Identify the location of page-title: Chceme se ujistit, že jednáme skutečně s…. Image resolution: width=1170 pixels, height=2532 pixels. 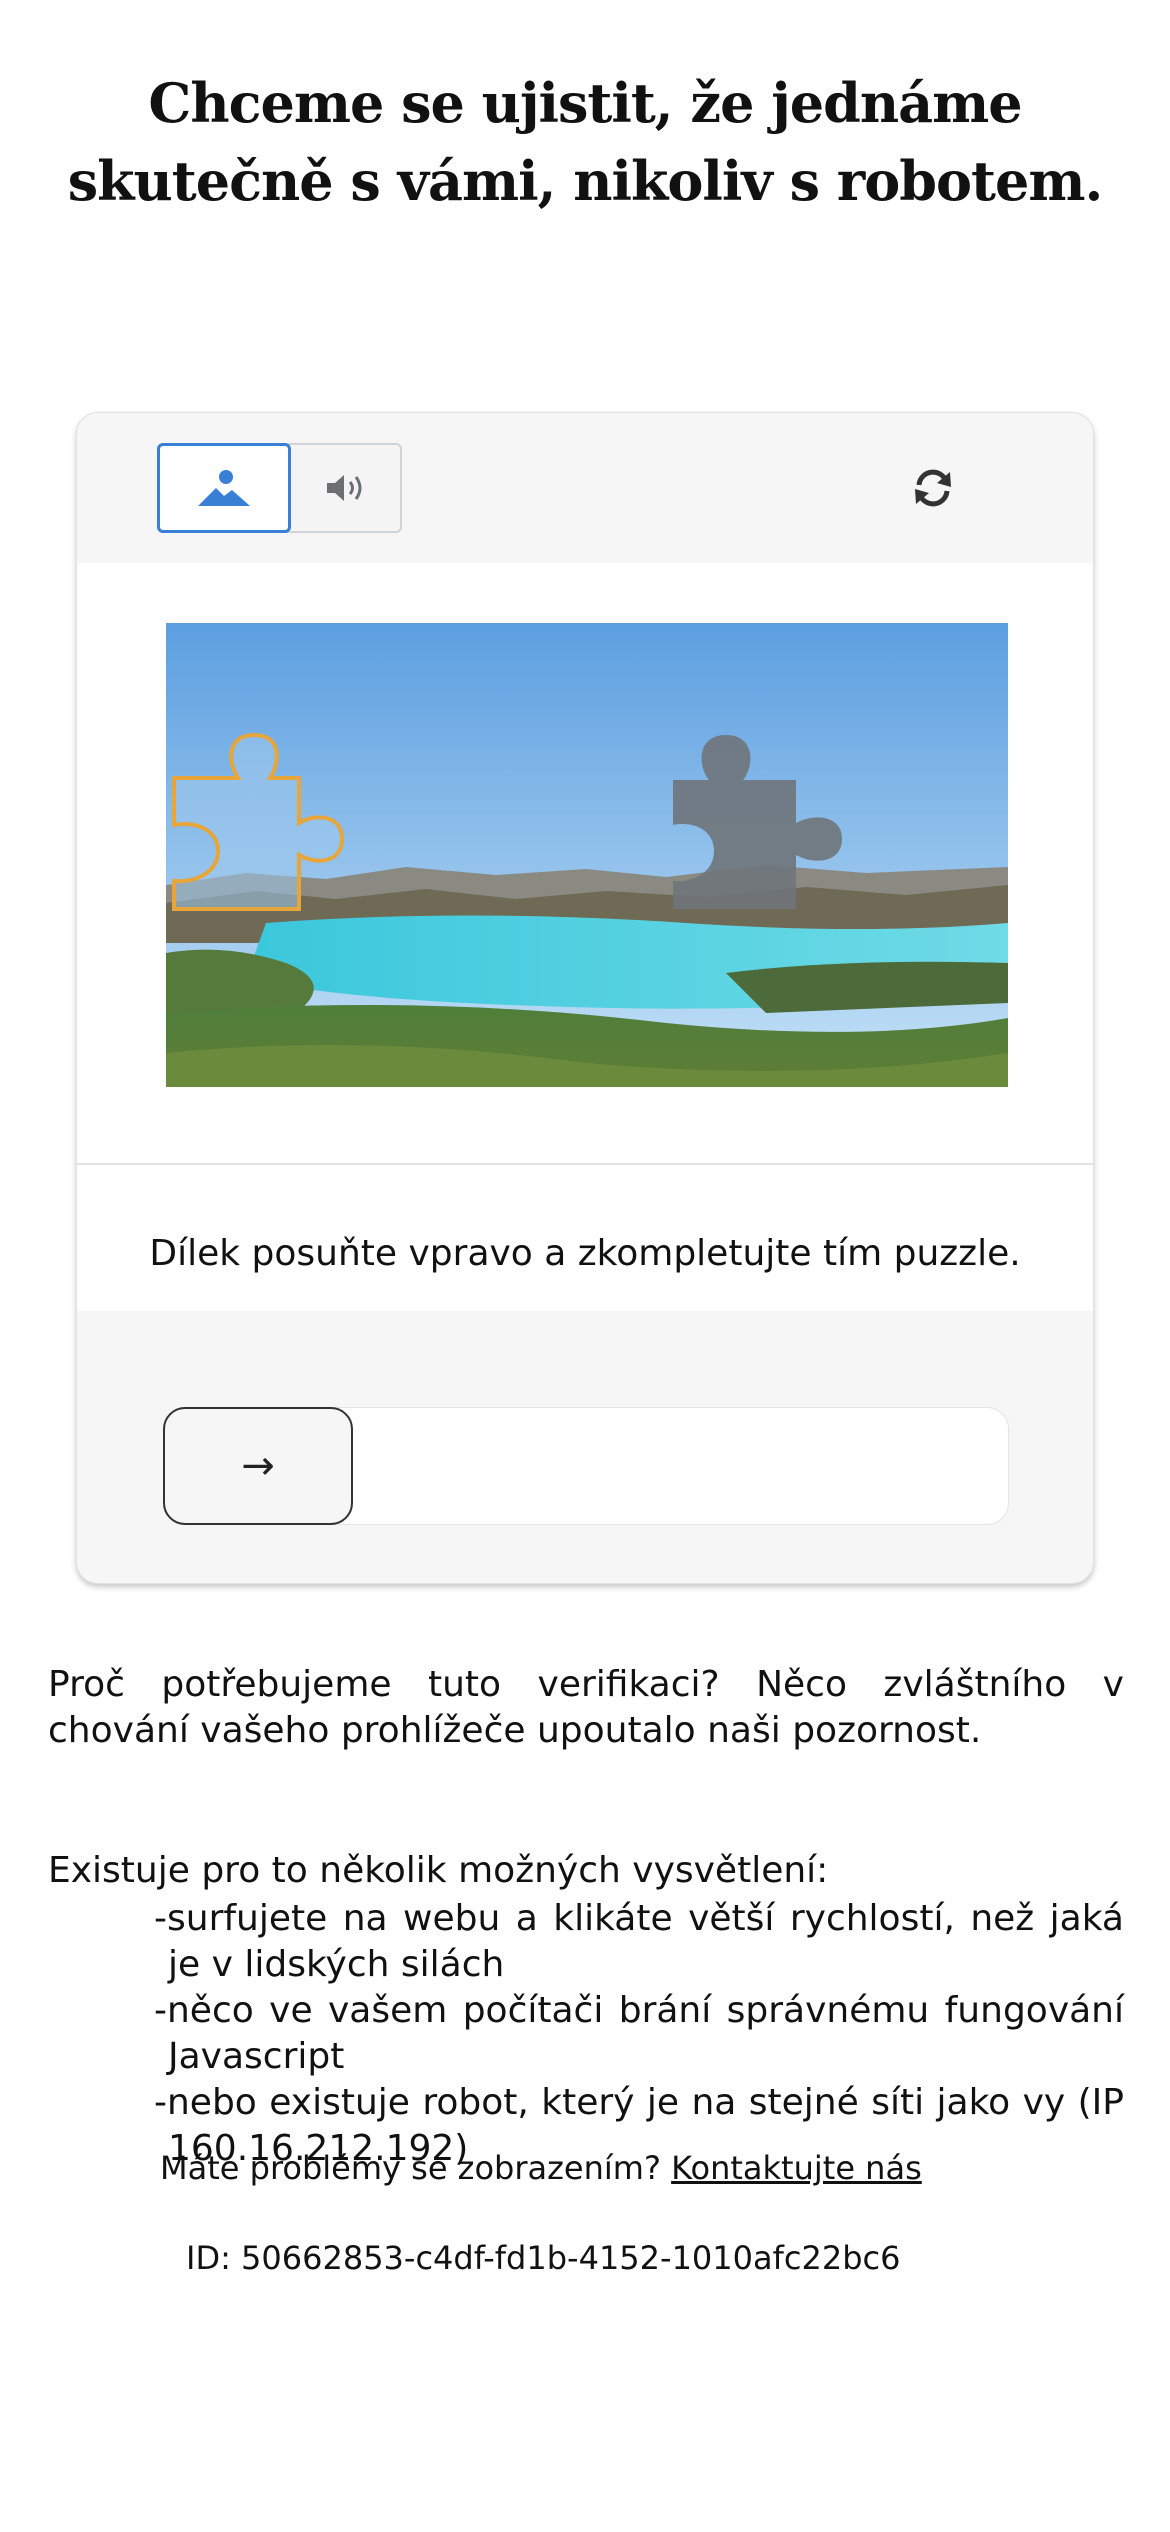
(585, 142).